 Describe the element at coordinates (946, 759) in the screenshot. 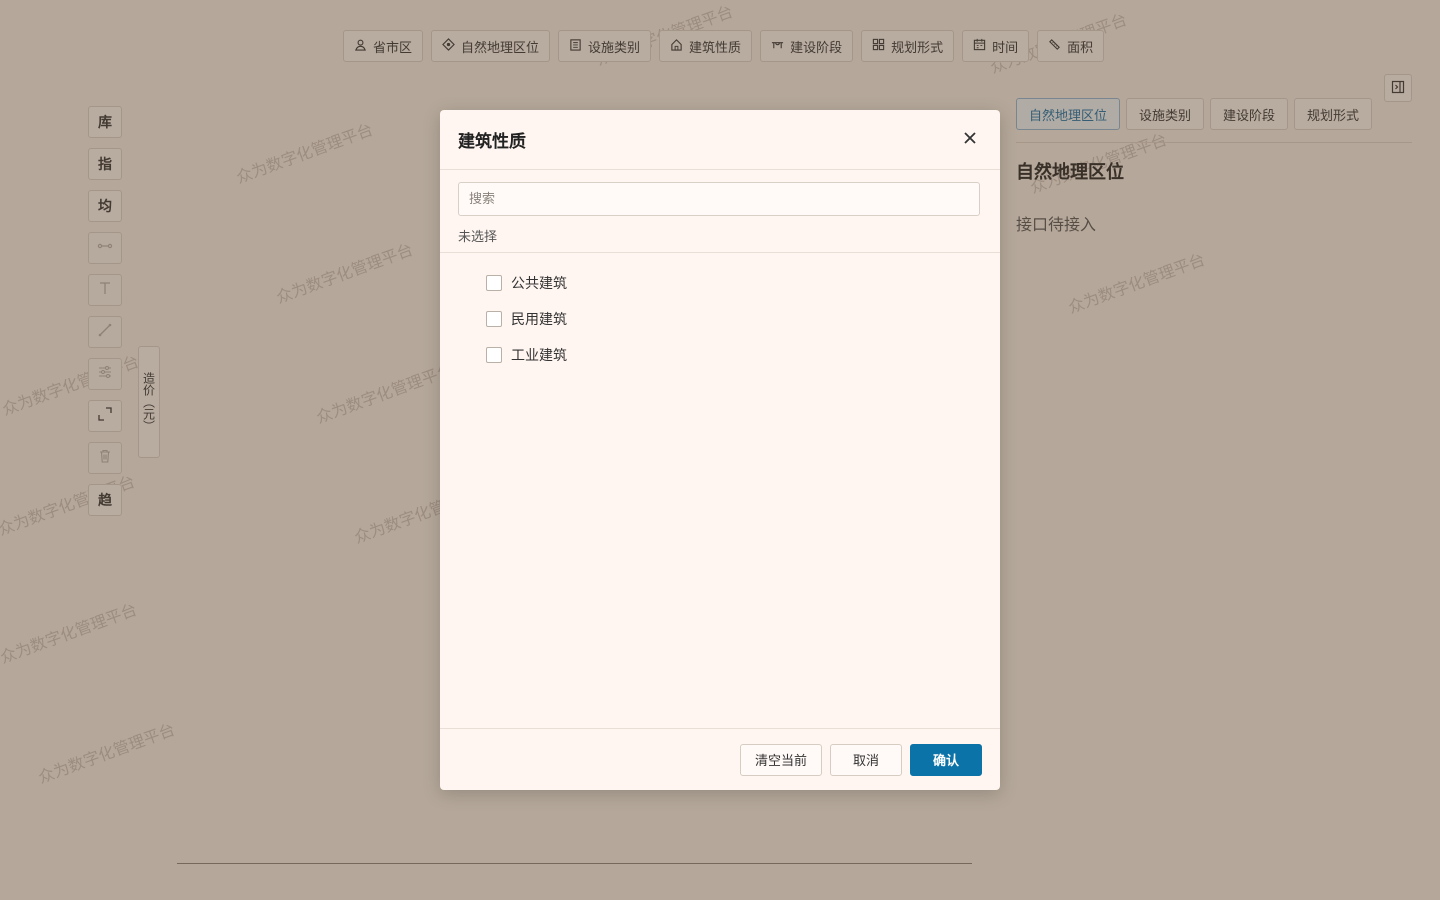

I see `confirm-button: 确认` at that location.